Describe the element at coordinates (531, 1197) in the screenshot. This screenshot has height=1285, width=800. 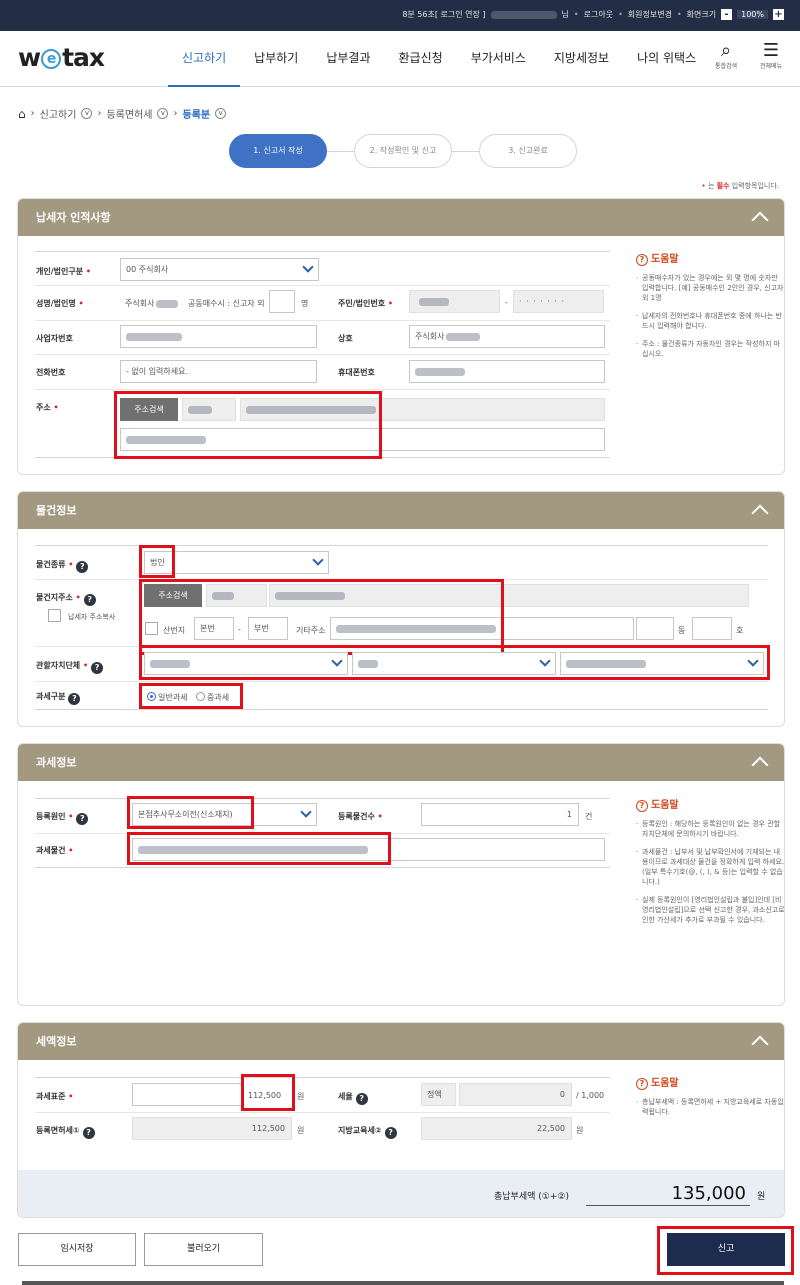
I see `total-label: 총납부세액 (①+②)` at that location.